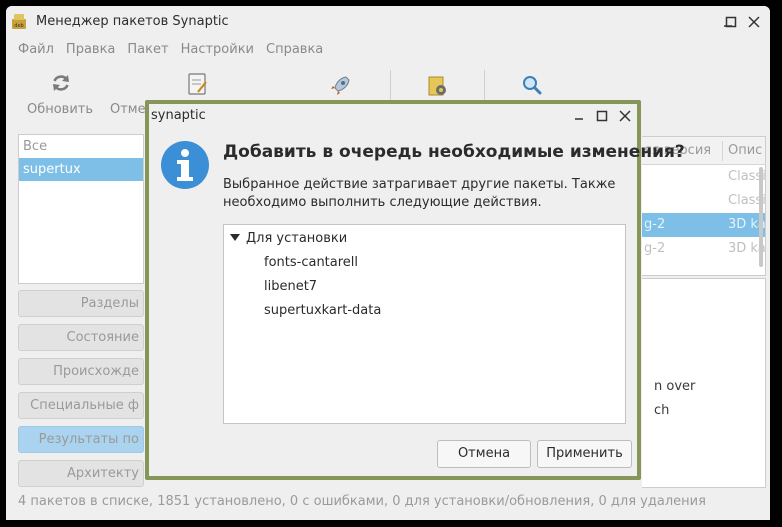 The image size is (782, 527). I want to click on apply-rocket-icon, so click(340, 86).